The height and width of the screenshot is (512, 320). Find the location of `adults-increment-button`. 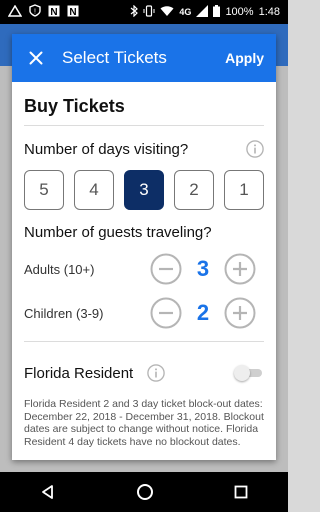

adults-increment-button is located at coordinates (240, 269).